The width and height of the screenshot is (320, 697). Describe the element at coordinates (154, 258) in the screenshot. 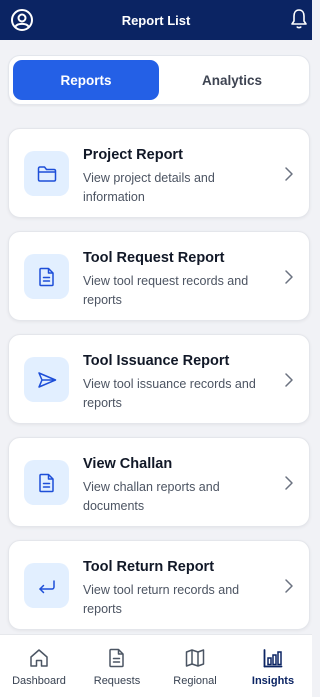

I see `report-title: Tool Request Report` at that location.